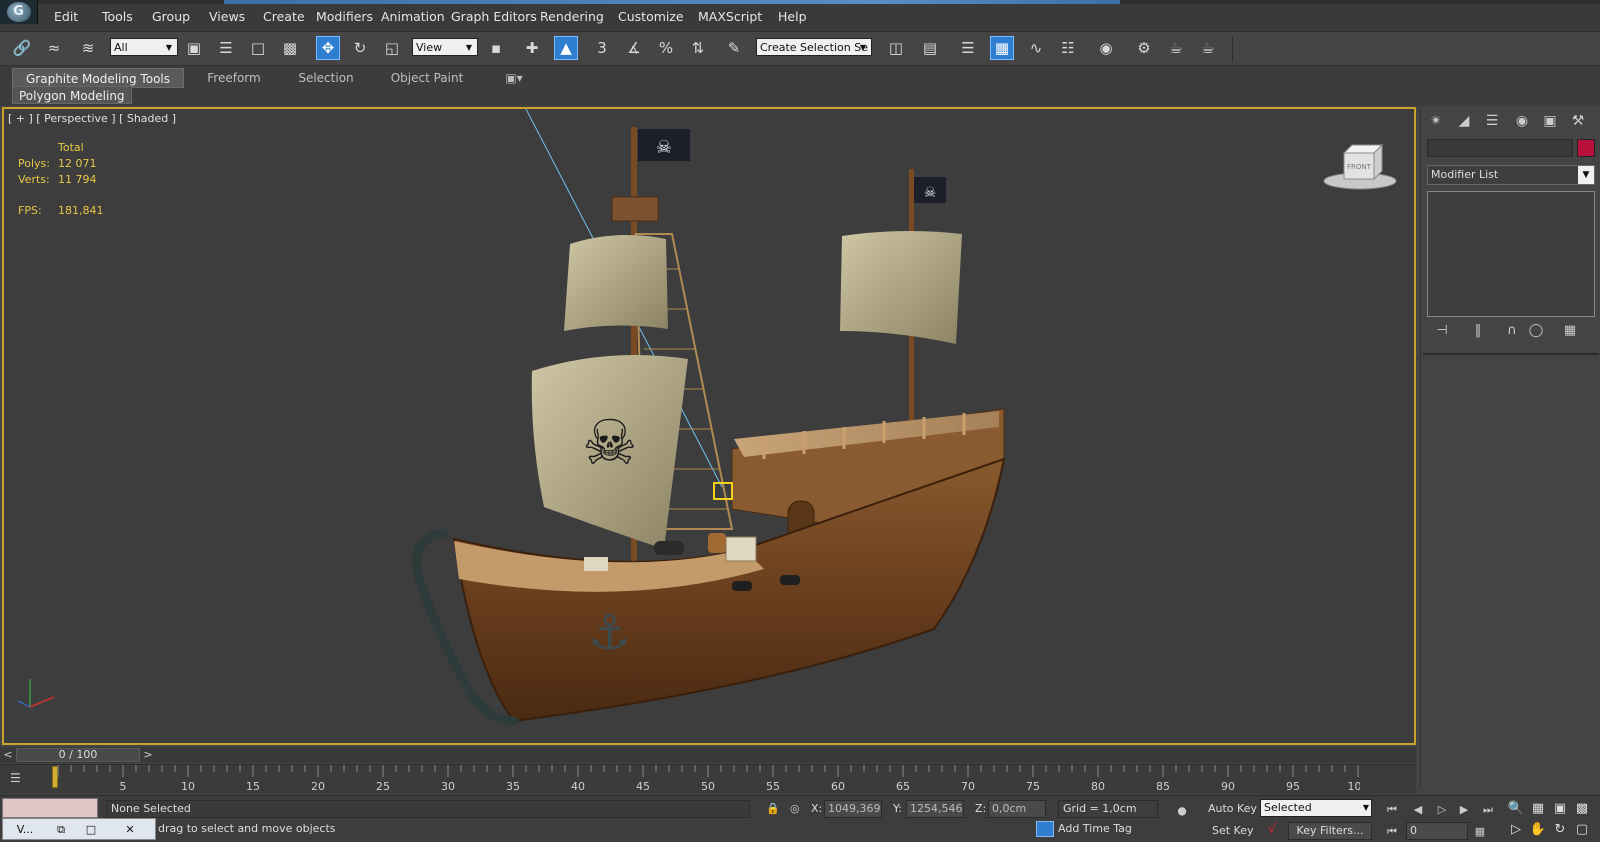  Describe the element at coordinates (22, 48) in the screenshot. I see `link-icon: 🔗` at that location.